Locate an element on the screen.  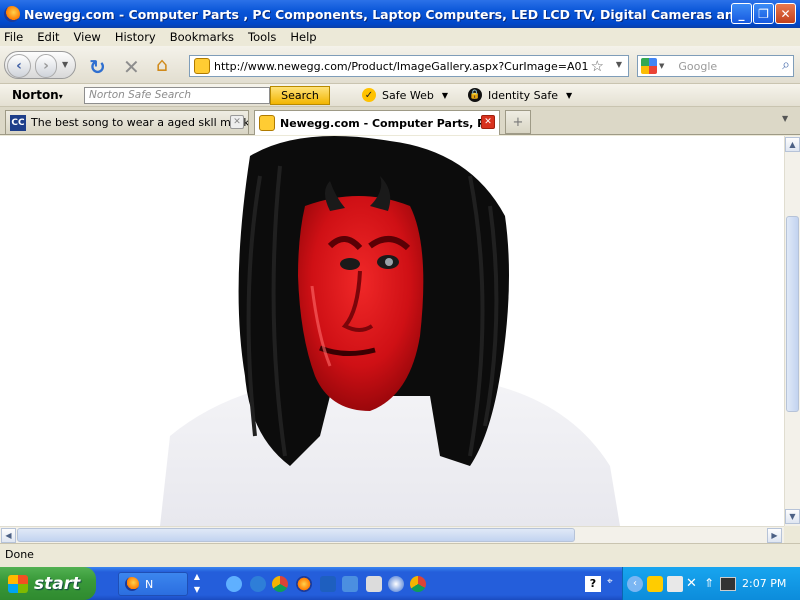
network-icon is located at coordinates (675, 584).